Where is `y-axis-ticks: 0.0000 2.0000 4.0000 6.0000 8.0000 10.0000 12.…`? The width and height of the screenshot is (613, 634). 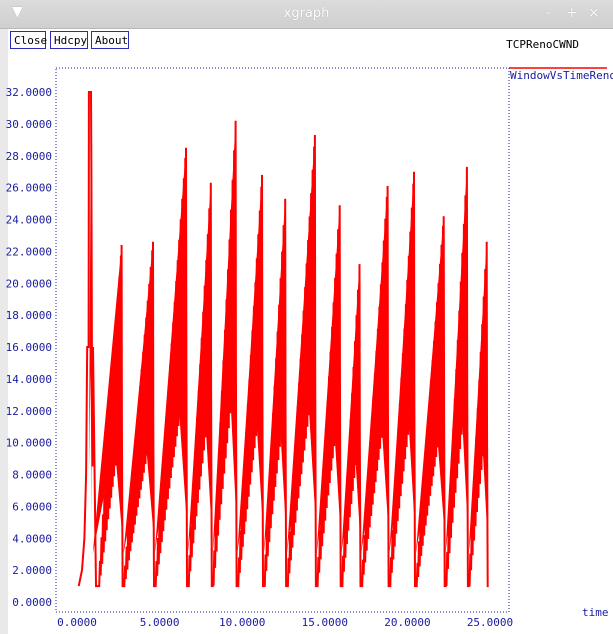
y-axis-ticks: 0.0000 2.0000 4.0000 6.0000 8.0000 10.0000 12.… is located at coordinates (29, 347).